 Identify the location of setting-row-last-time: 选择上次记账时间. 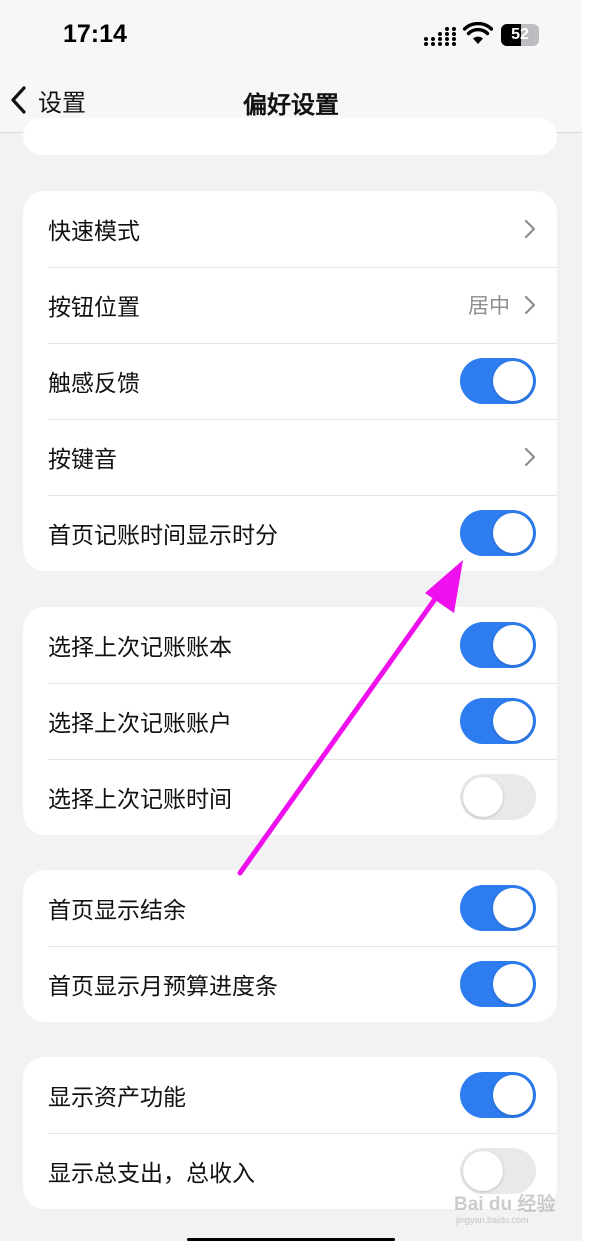
(290, 797).